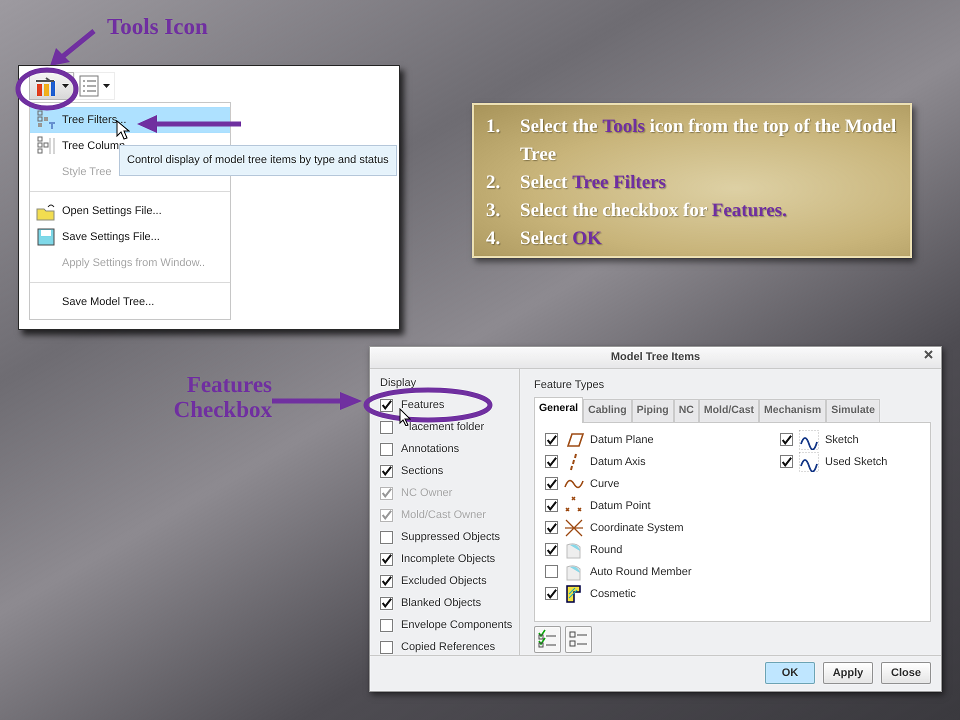 Image resolution: width=960 pixels, height=720 pixels. I want to click on step-number: 1., so click(494, 127).